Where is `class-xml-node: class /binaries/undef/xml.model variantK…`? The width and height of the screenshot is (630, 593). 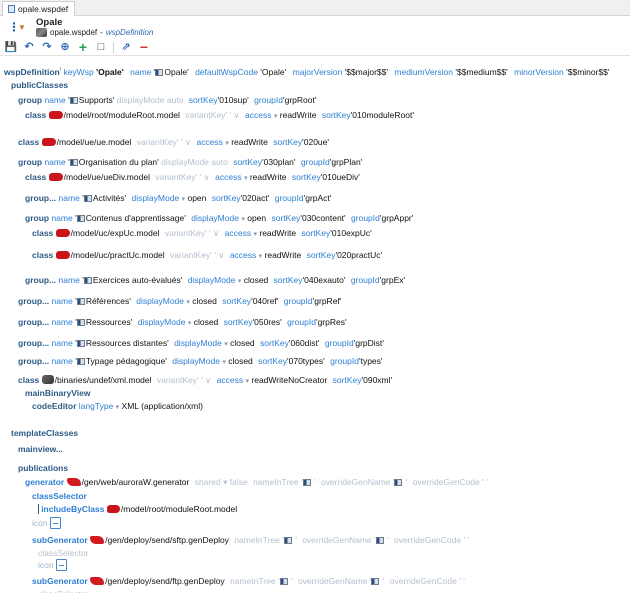 class-xml-node: class /binaries/undef/xml.model variantK… is located at coordinates (205, 380).